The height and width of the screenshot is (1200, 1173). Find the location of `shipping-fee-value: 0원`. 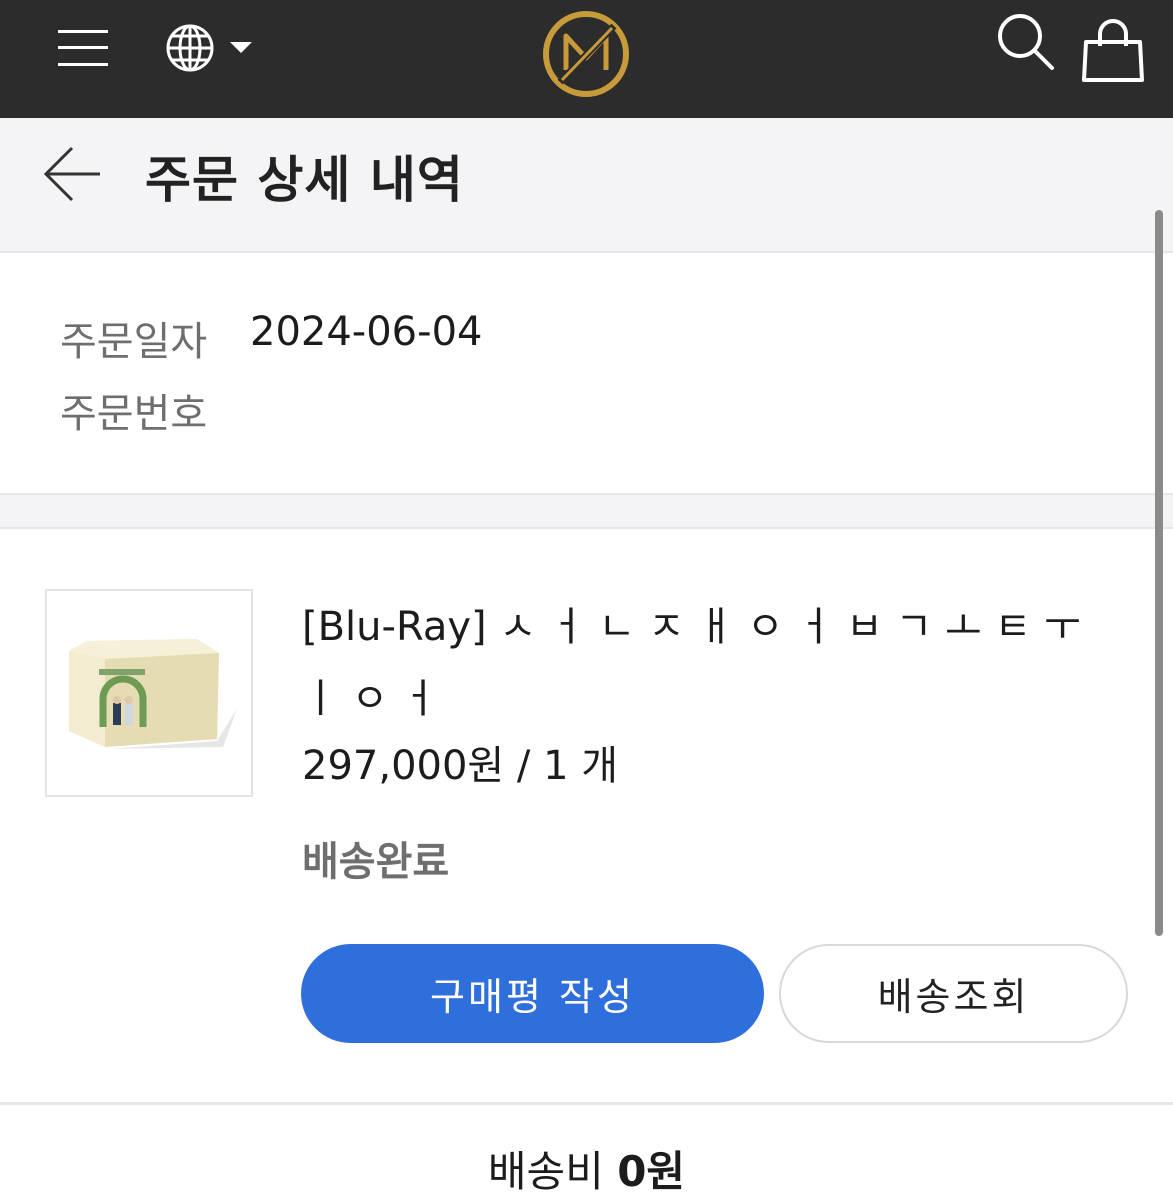

shipping-fee-value: 0원 is located at coordinates (651, 1171).